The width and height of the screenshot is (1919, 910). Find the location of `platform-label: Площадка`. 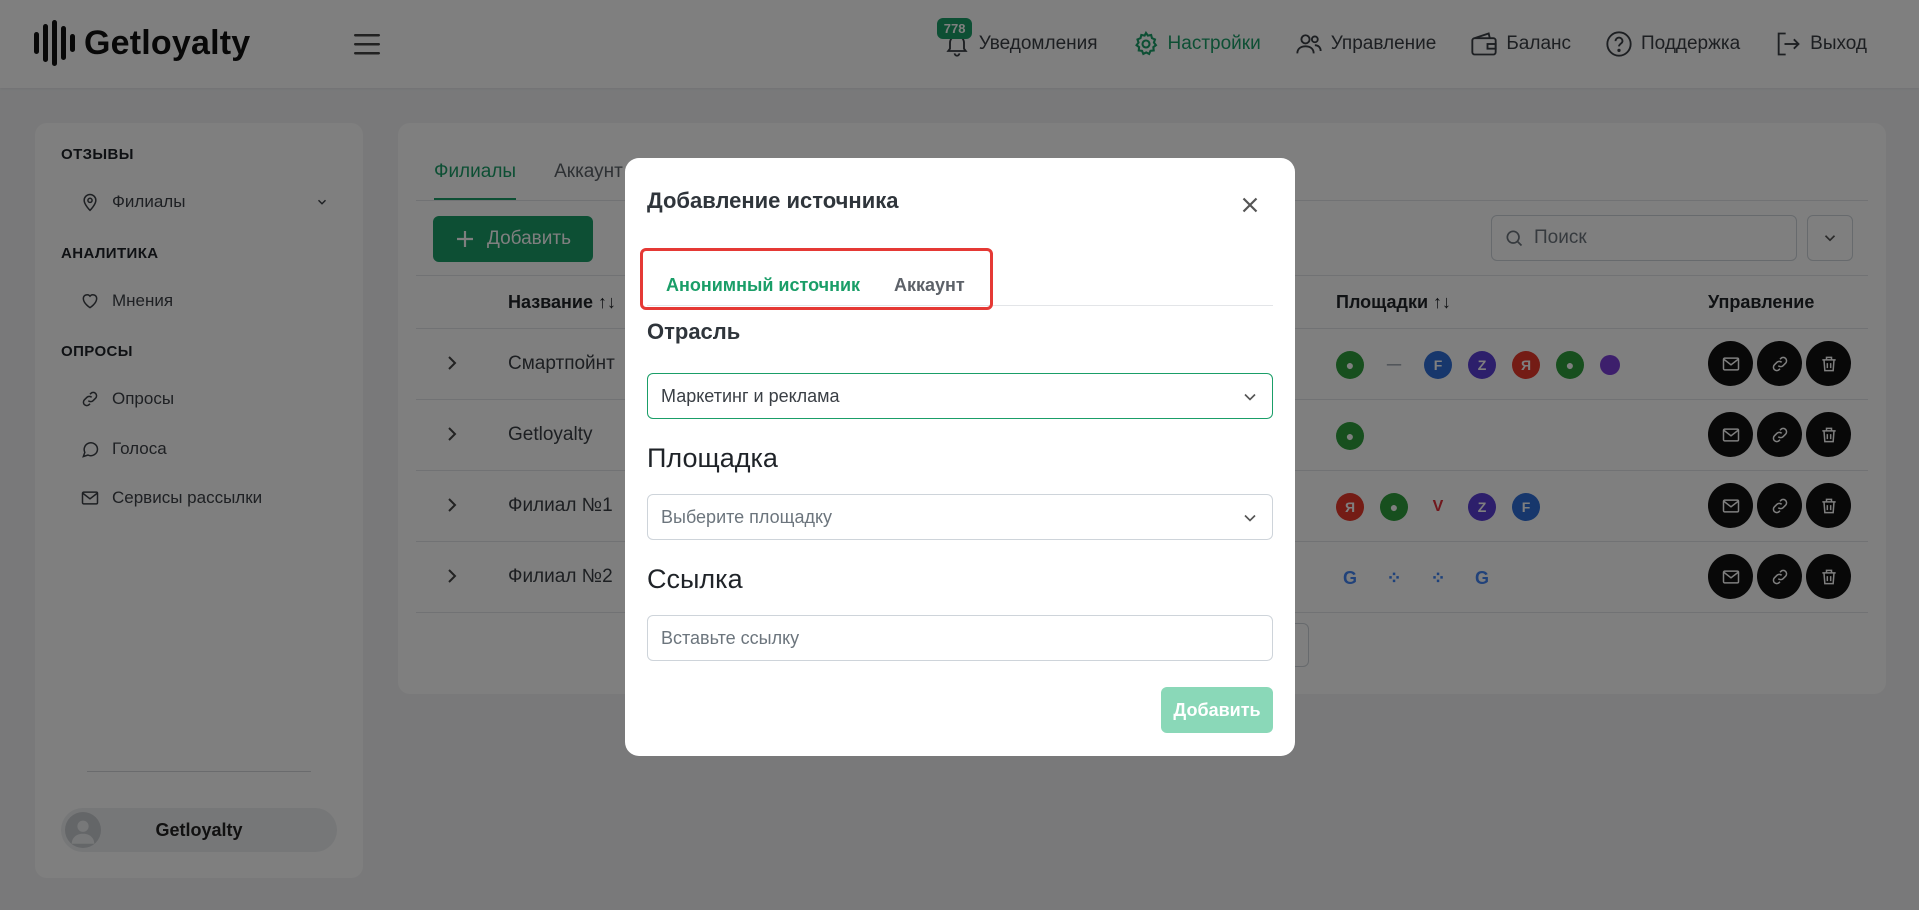

platform-label: Площадка is located at coordinates (712, 458).